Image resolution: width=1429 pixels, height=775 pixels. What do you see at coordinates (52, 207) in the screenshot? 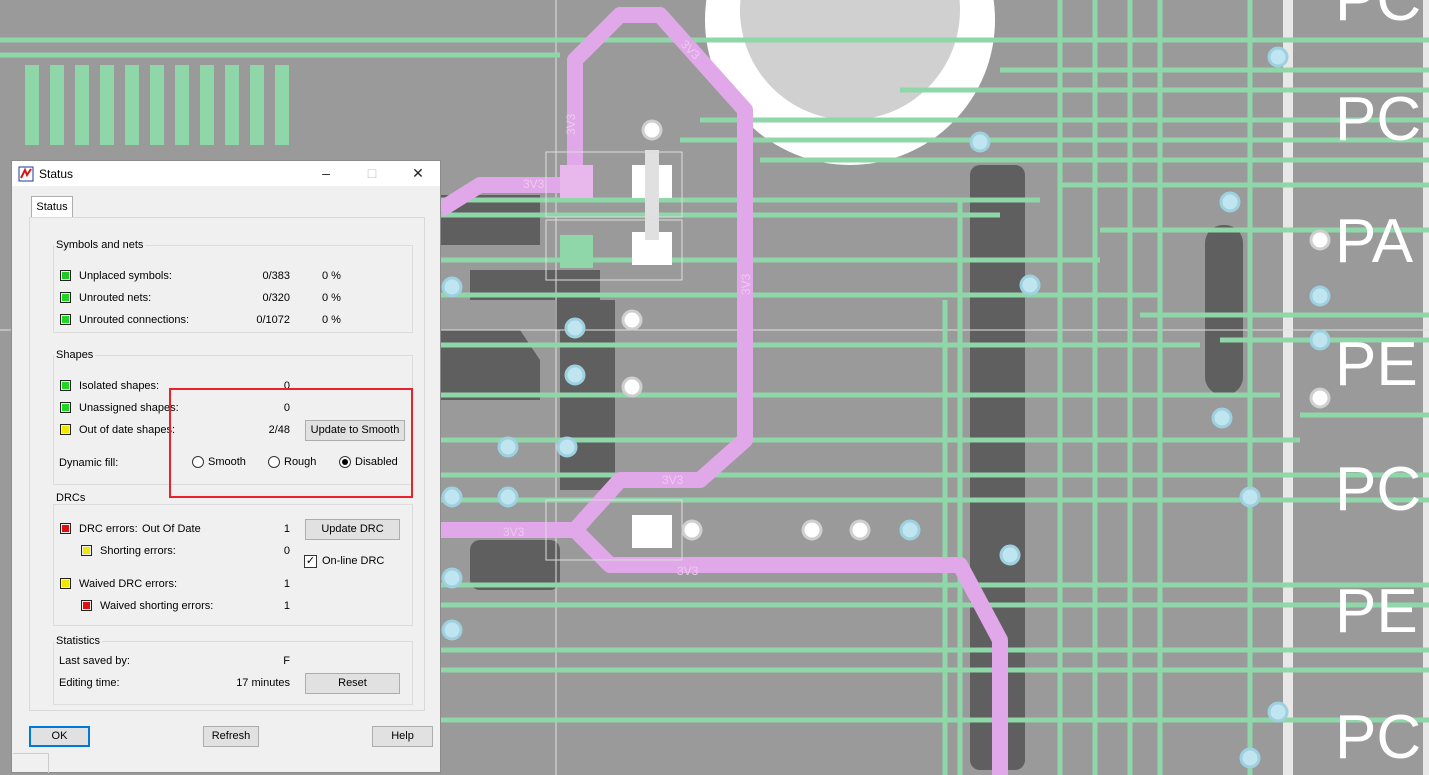
I see `tab-status: Status` at bounding box center [52, 207].